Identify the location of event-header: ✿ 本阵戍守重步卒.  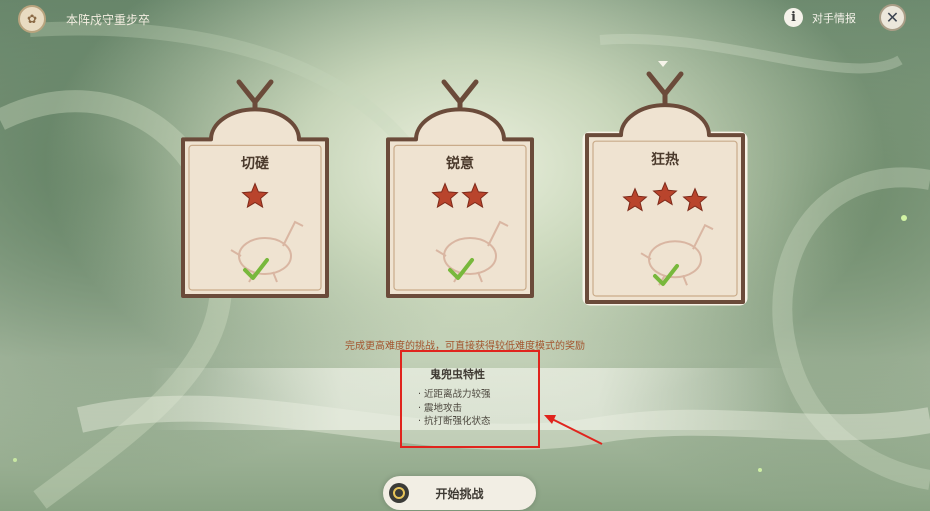
(84, 19).